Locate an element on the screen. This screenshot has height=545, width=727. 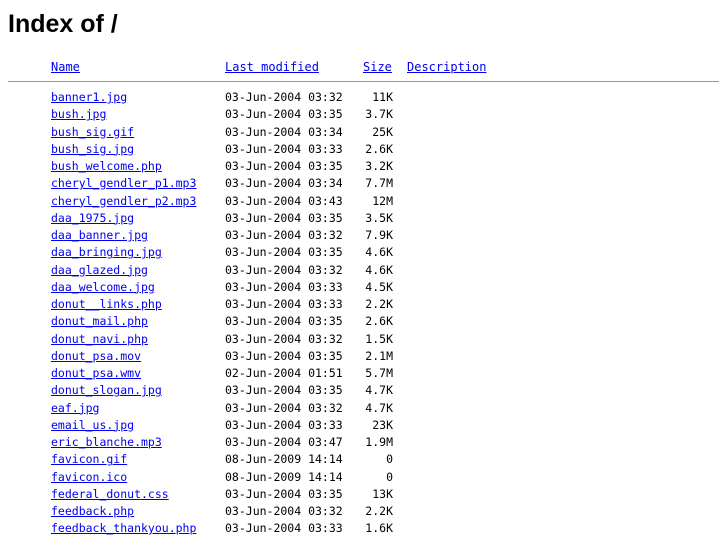
file-modified: 02-Jun-2004 01:51 is located at coordinates (284, 373).